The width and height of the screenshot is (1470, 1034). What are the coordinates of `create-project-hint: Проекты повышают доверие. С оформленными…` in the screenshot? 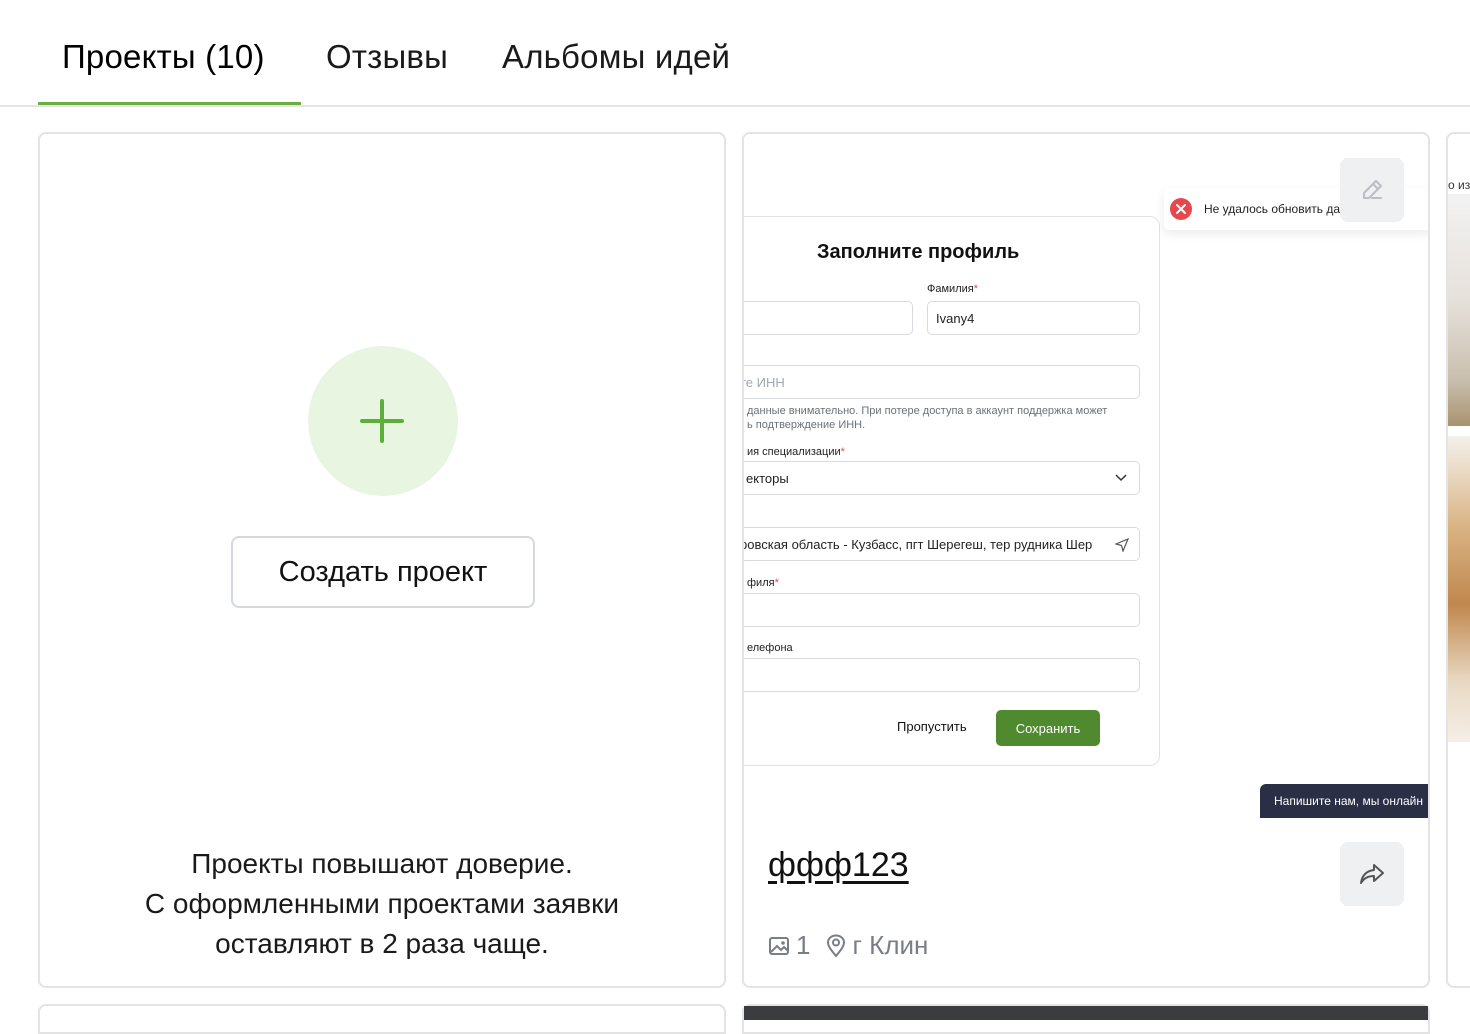 It's located at (382, 904).